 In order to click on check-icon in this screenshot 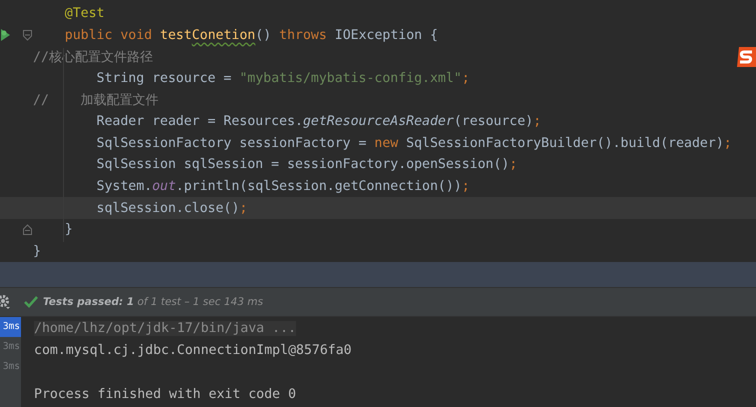, I will do `click(31, 302)`.